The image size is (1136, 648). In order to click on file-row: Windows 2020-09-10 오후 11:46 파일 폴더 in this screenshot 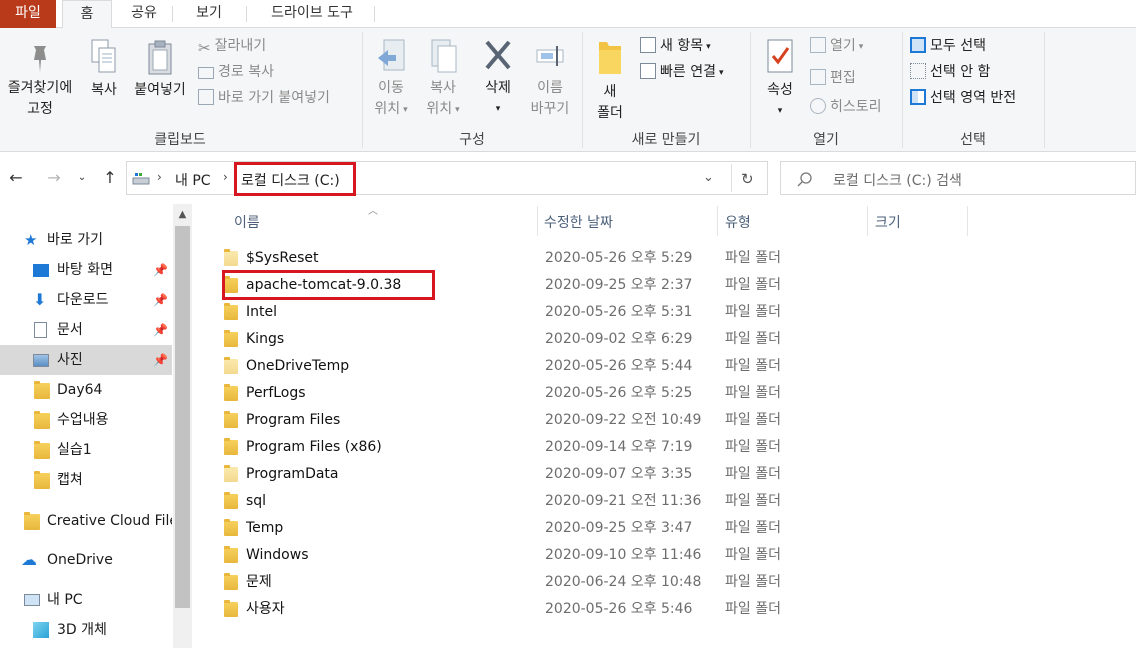, I will do `click(672, 555)`.